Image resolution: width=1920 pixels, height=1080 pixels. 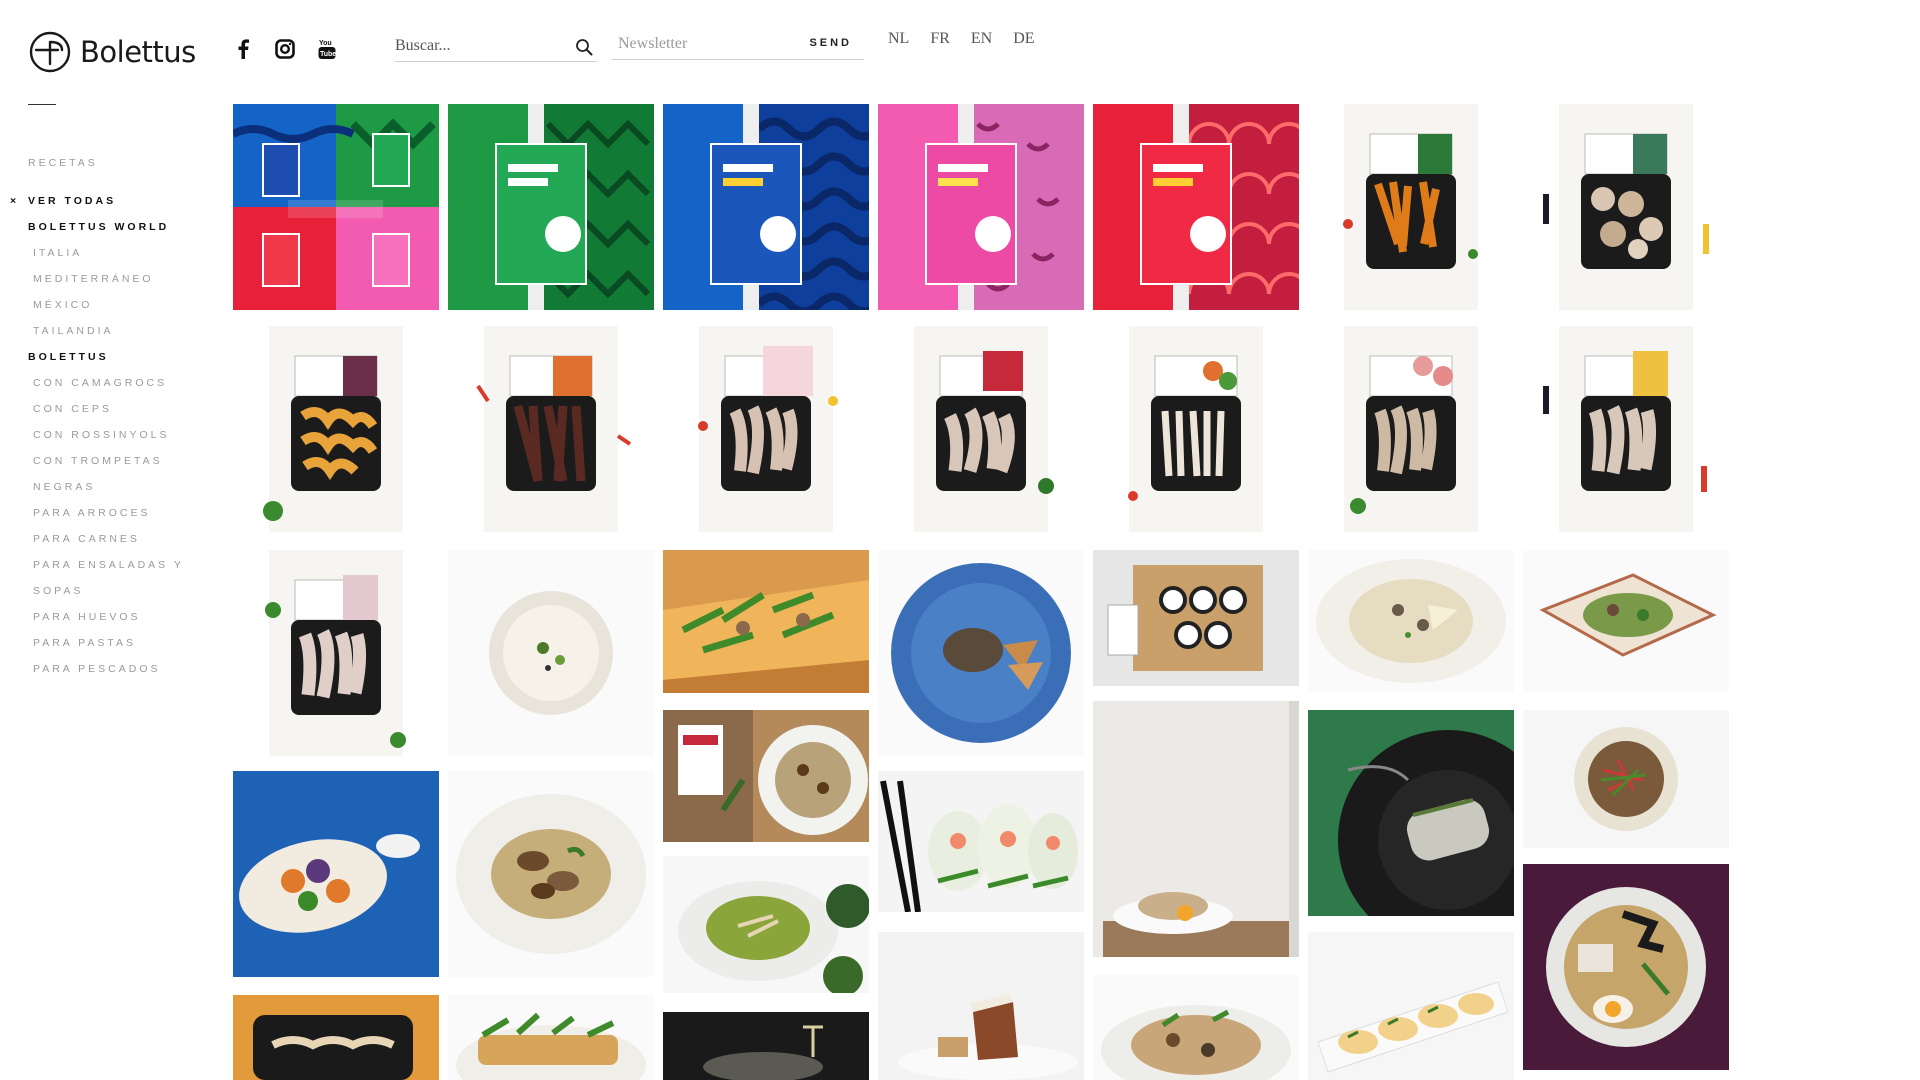 I want to click on nav-para-huevos: PARA HUEVOS, so click(x=106, y=617).